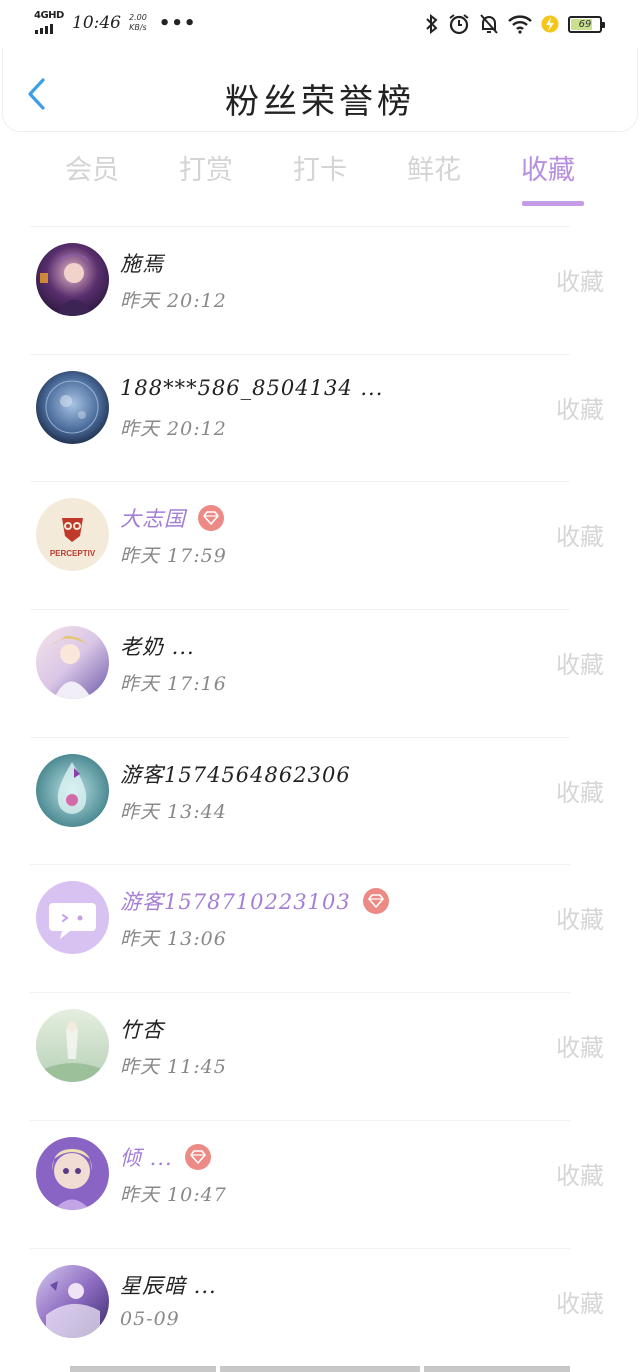  What do you see at coordinates (173, 684) in the screenshot?
I see `fan-time: 昨天 17:16` at bounding box center [173, 684].